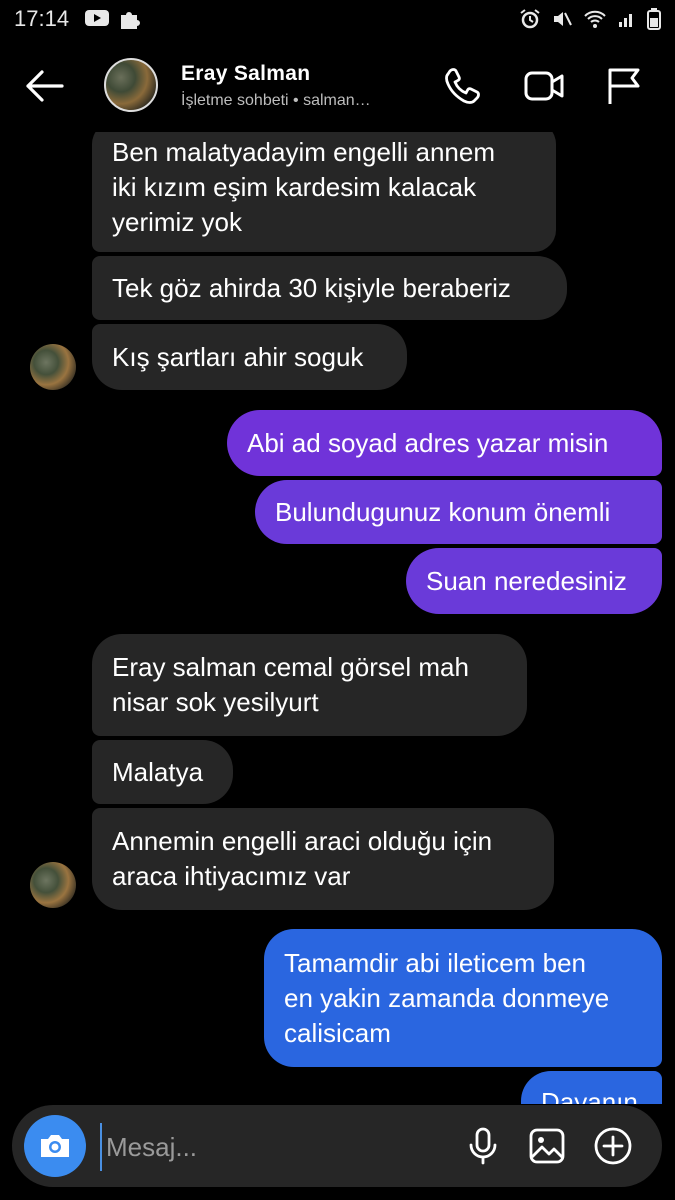  What do you see at coordinates (245, 74) in the screenshot?
I see `contact-name: Eray Salman` at bounding box center [245, 74].